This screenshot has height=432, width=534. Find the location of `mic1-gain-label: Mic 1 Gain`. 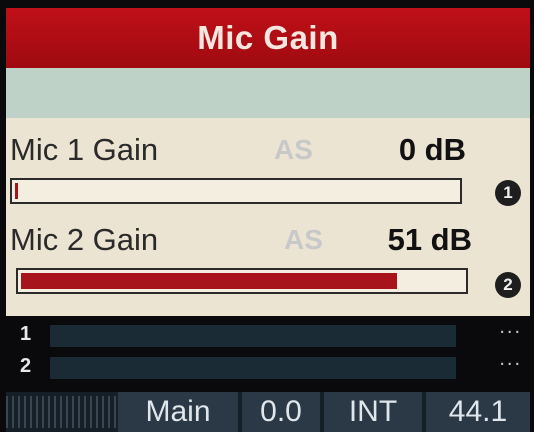

mic1-gain-label: Mic 1 Gain is located at coordinates (84, 149).